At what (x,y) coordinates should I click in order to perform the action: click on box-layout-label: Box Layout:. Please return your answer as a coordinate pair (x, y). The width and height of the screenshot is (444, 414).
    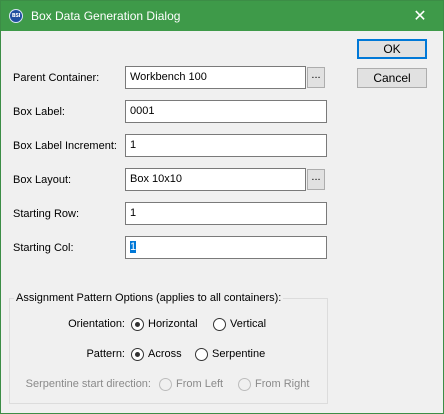
    Looking at the image, I should click on (42, 180).